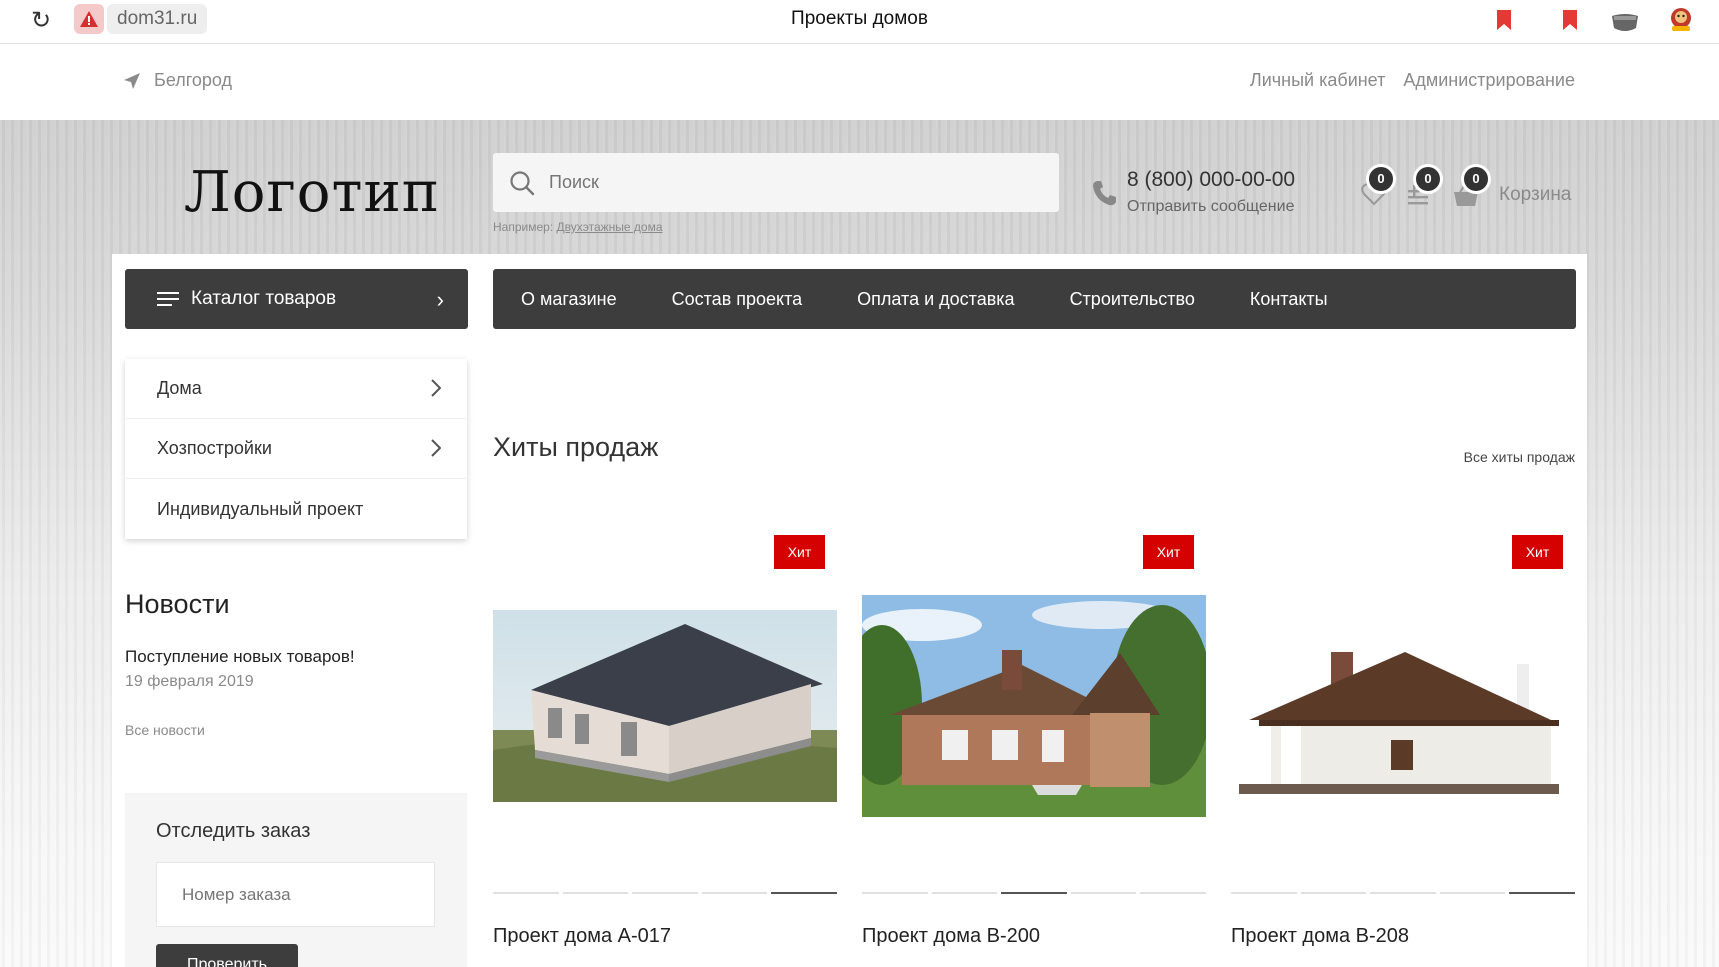  I want to click on sidebar-item-outbuildings: Хозпостройки, so click(296, 449).